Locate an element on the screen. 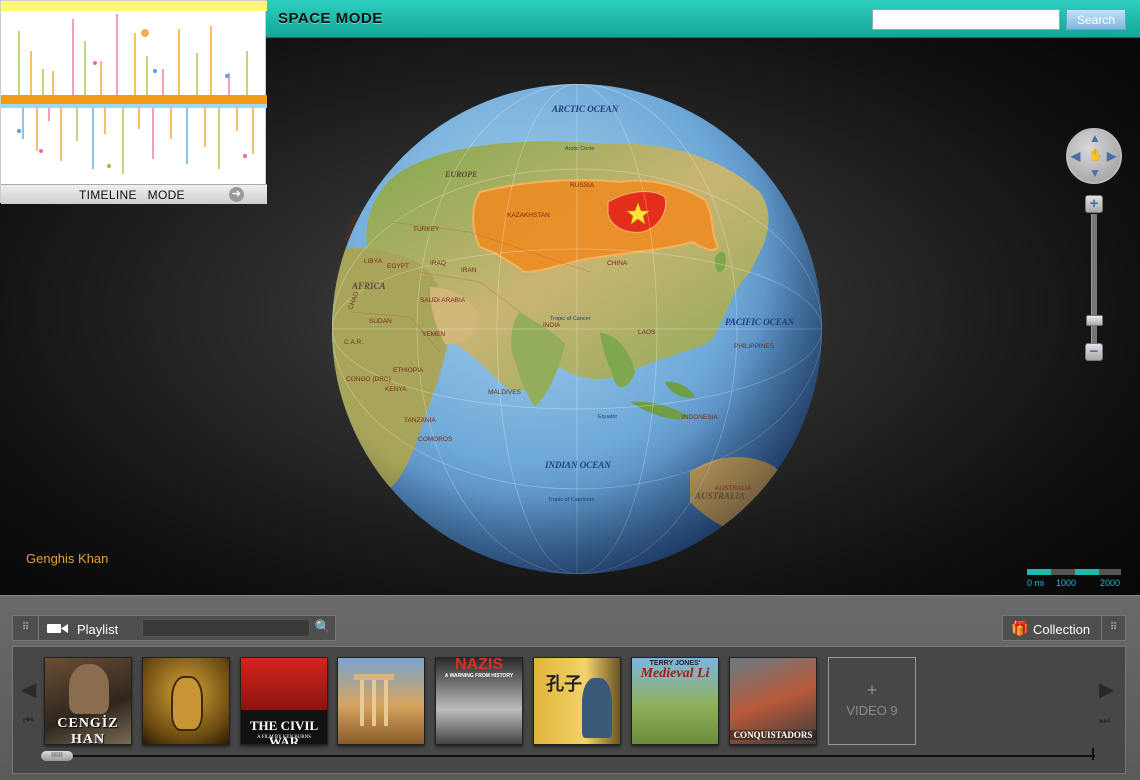 The width and height of the screenshot is (1140, 780). collection-bar: 🎁 Collection ⠿ is located at coordinates (1064, 628).